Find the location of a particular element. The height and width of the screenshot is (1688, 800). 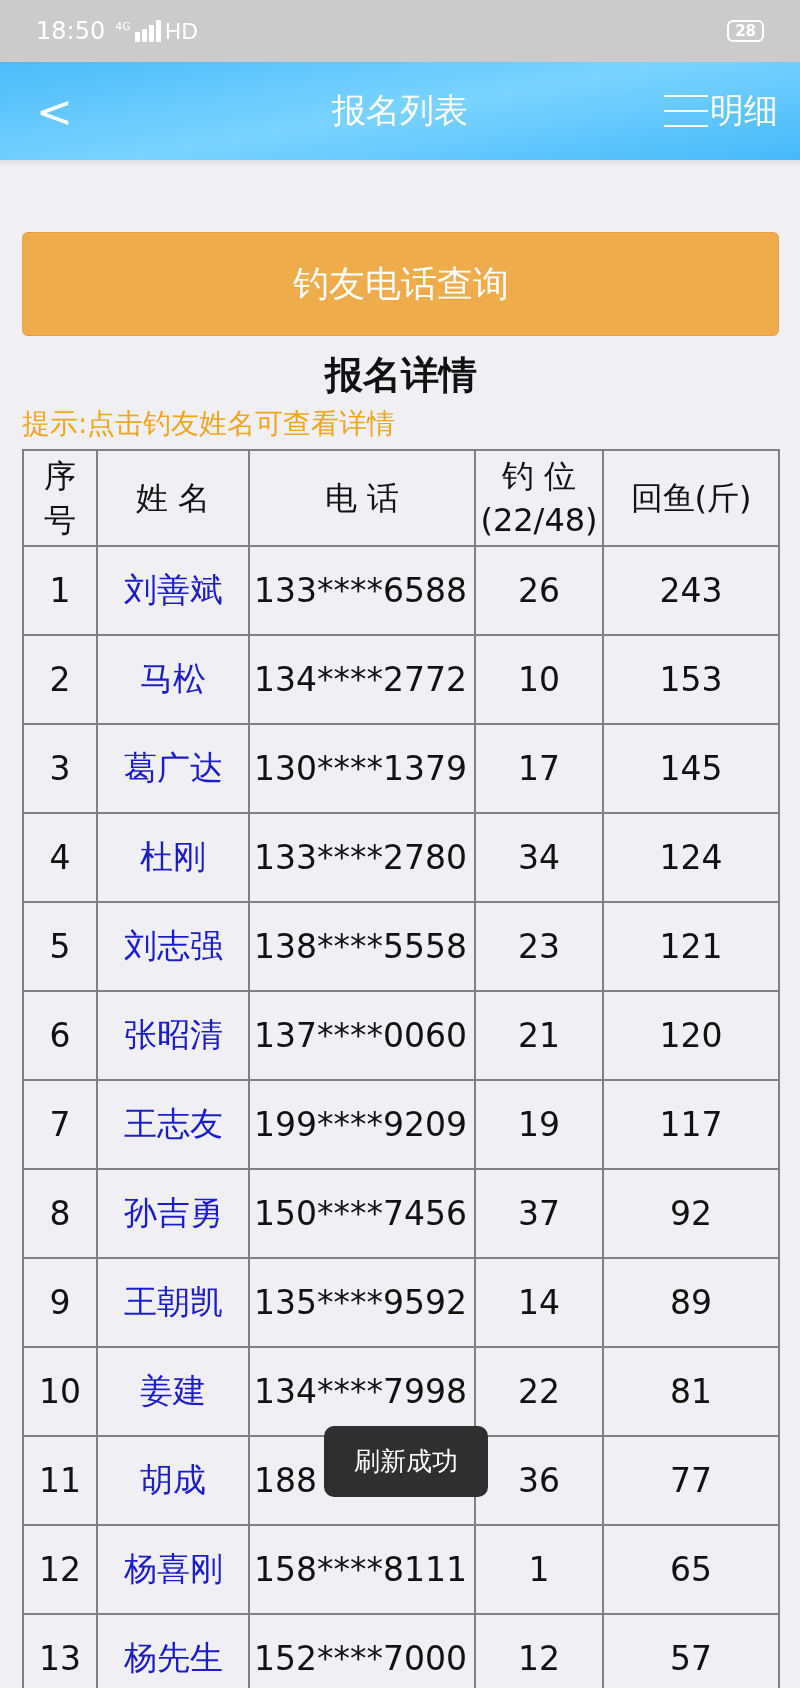

table-cell: 9 is located at coordinates (60, 1302).